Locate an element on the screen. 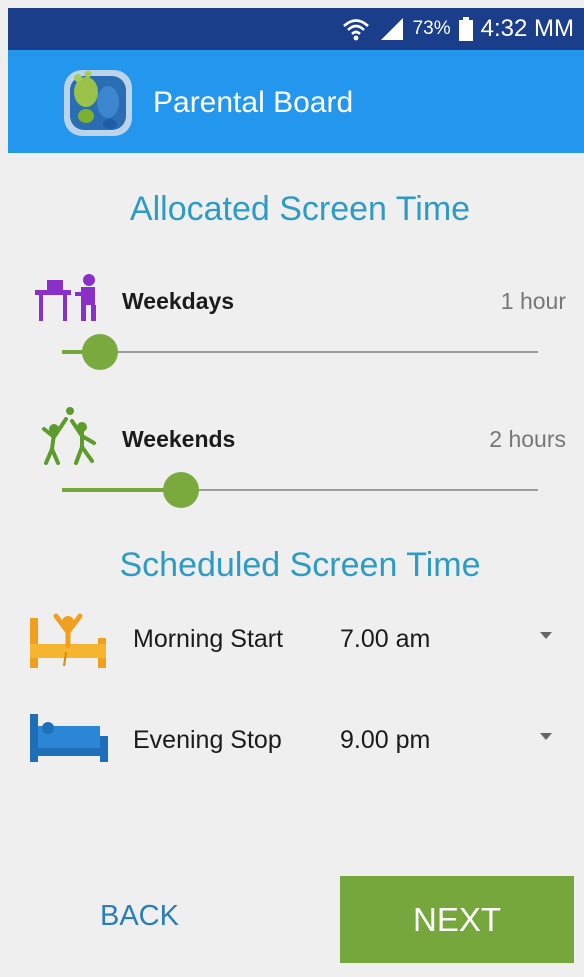 The height and width of the screenshot is (977, 584). weekends-label: Weekends is located at coordinates (179, 439).